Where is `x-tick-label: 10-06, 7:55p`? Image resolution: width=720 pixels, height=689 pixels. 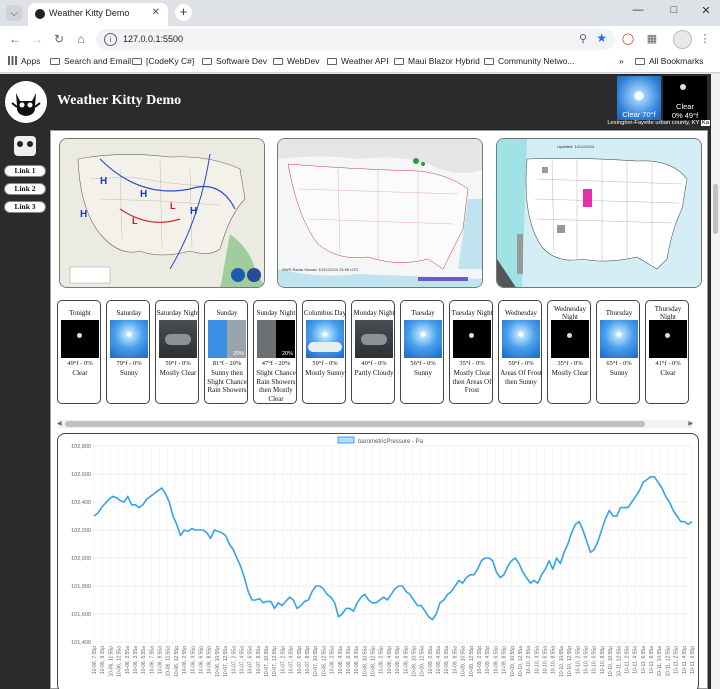 x-tick-label: 10-06, 7:55p is located at coordinates (95, 660).